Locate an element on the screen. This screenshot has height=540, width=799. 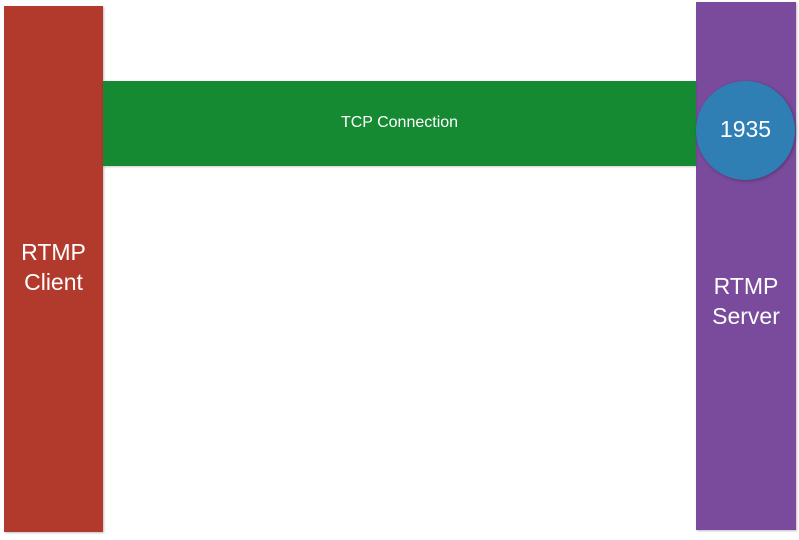
rtmp-client-label: RTMP Client is located at coordinates (53, 267).